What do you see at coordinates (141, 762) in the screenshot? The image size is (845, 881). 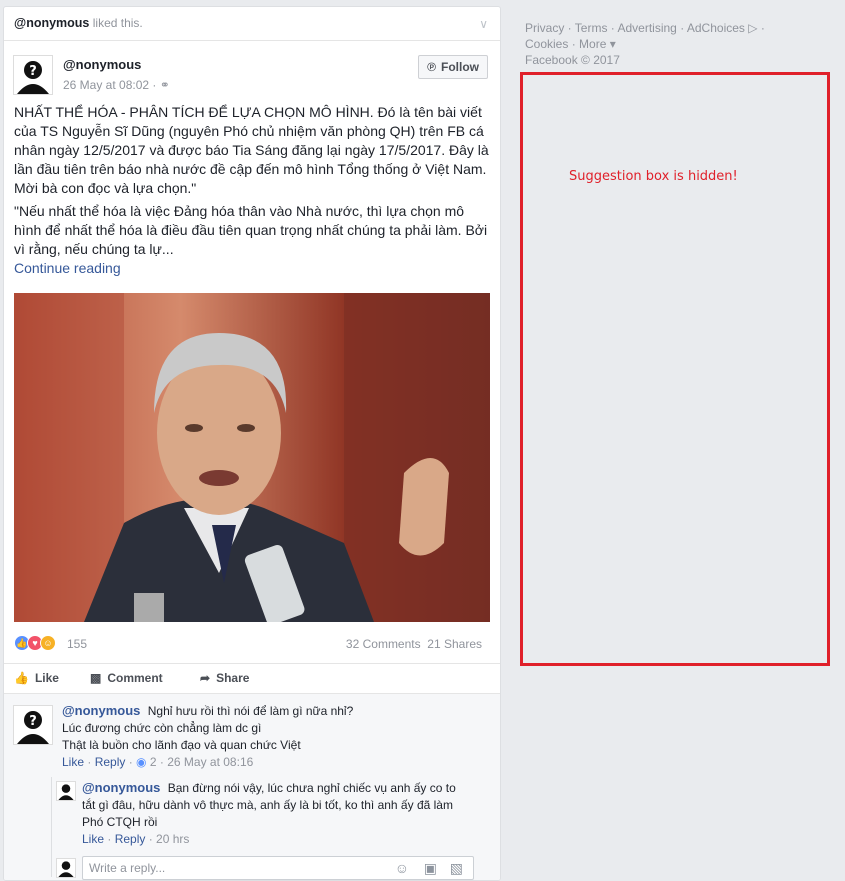 I see `like-reaction-icon: ◉` at bounding box center [141, 762].